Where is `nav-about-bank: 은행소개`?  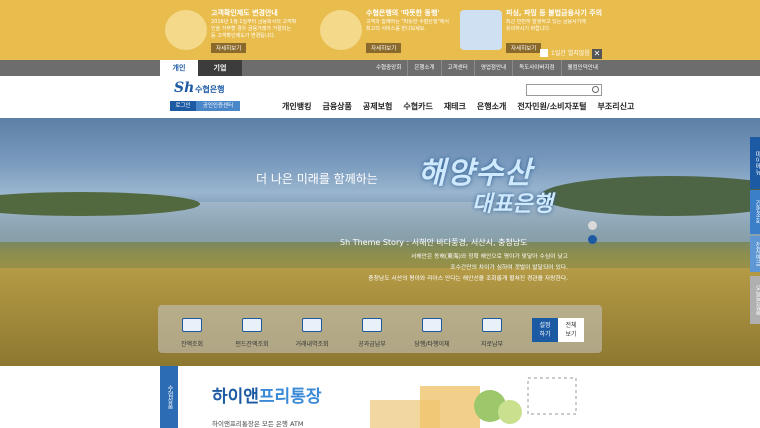 nav-about-bank: 은행소개 is located at coordinates (491, 106).